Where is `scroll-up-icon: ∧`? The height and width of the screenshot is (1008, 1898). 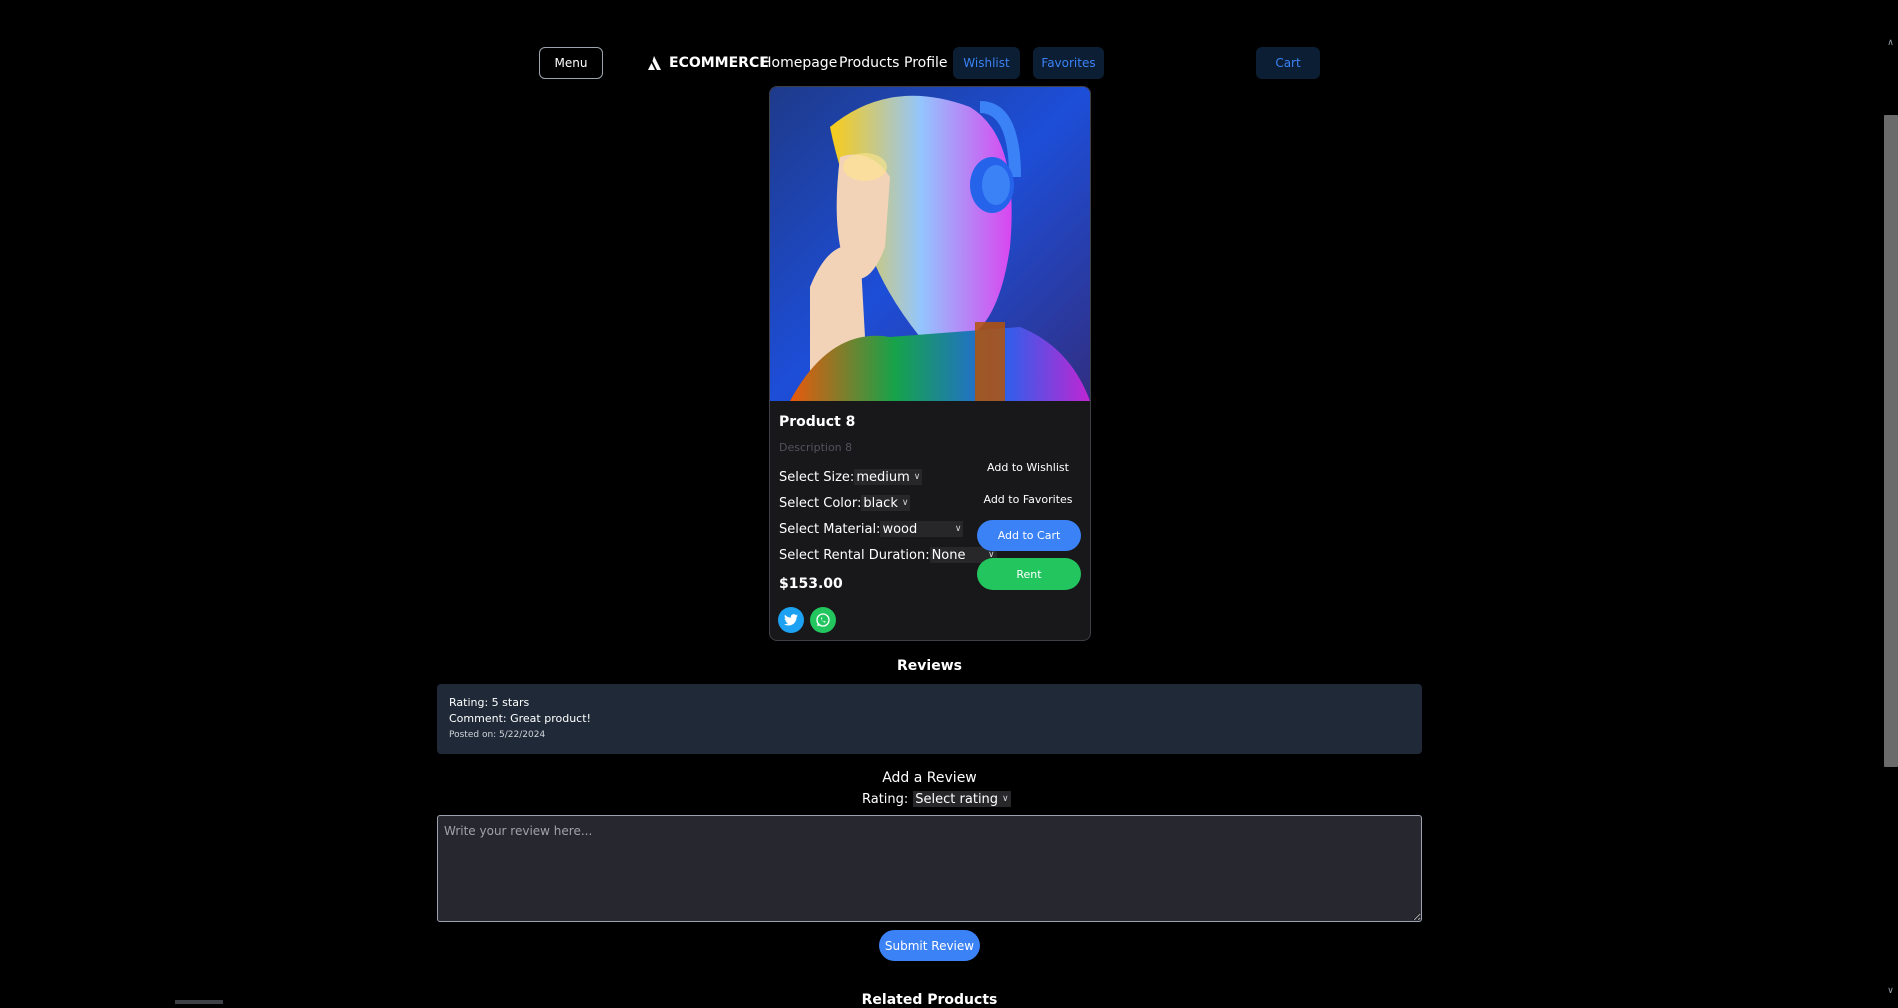 scroll-up-icon: ∧ is located at coordinates (1890, 44).